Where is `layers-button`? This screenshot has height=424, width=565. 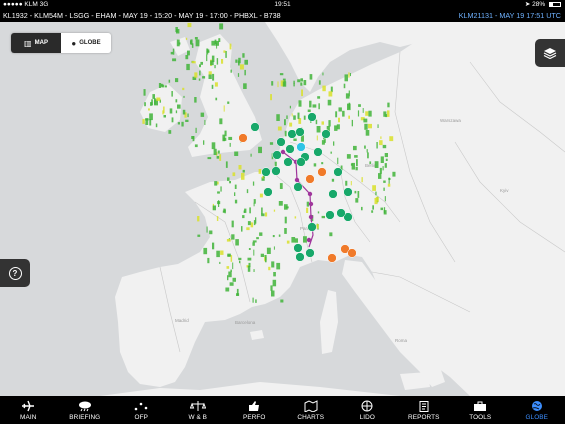 layers-button is located at coordinates (550, 53).